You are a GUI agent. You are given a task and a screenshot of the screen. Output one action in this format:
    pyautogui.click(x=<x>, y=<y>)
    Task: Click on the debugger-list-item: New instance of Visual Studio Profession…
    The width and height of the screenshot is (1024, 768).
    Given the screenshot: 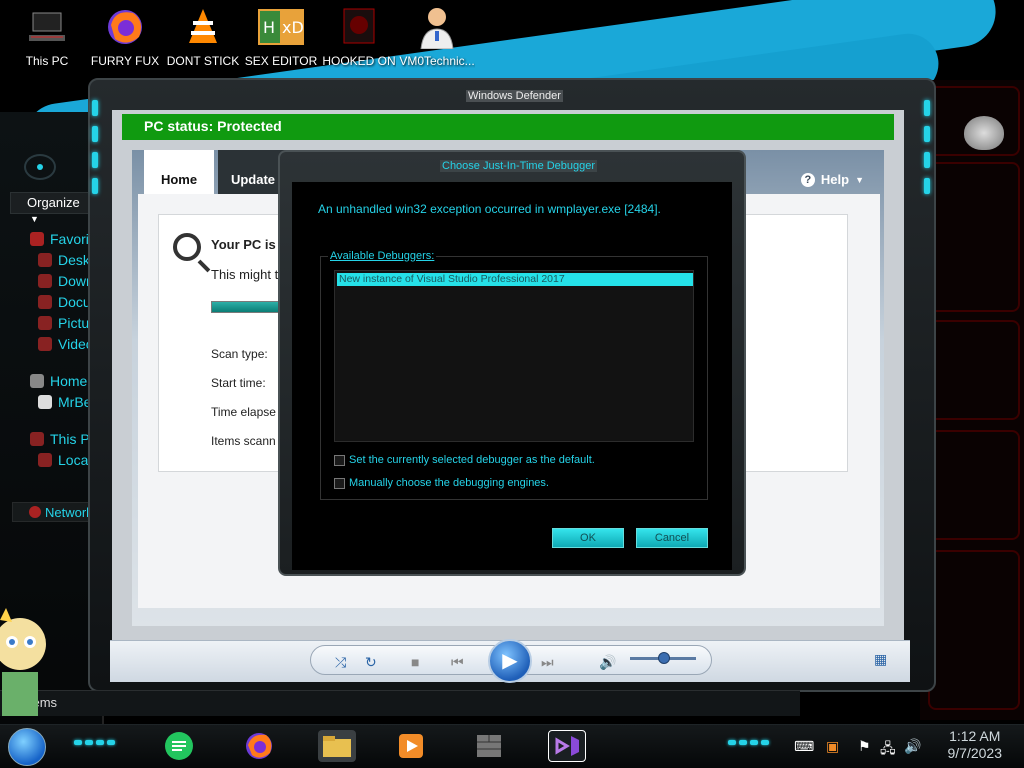 What is the action you would take?
    pyautogui.click(x=515, y=279)
    